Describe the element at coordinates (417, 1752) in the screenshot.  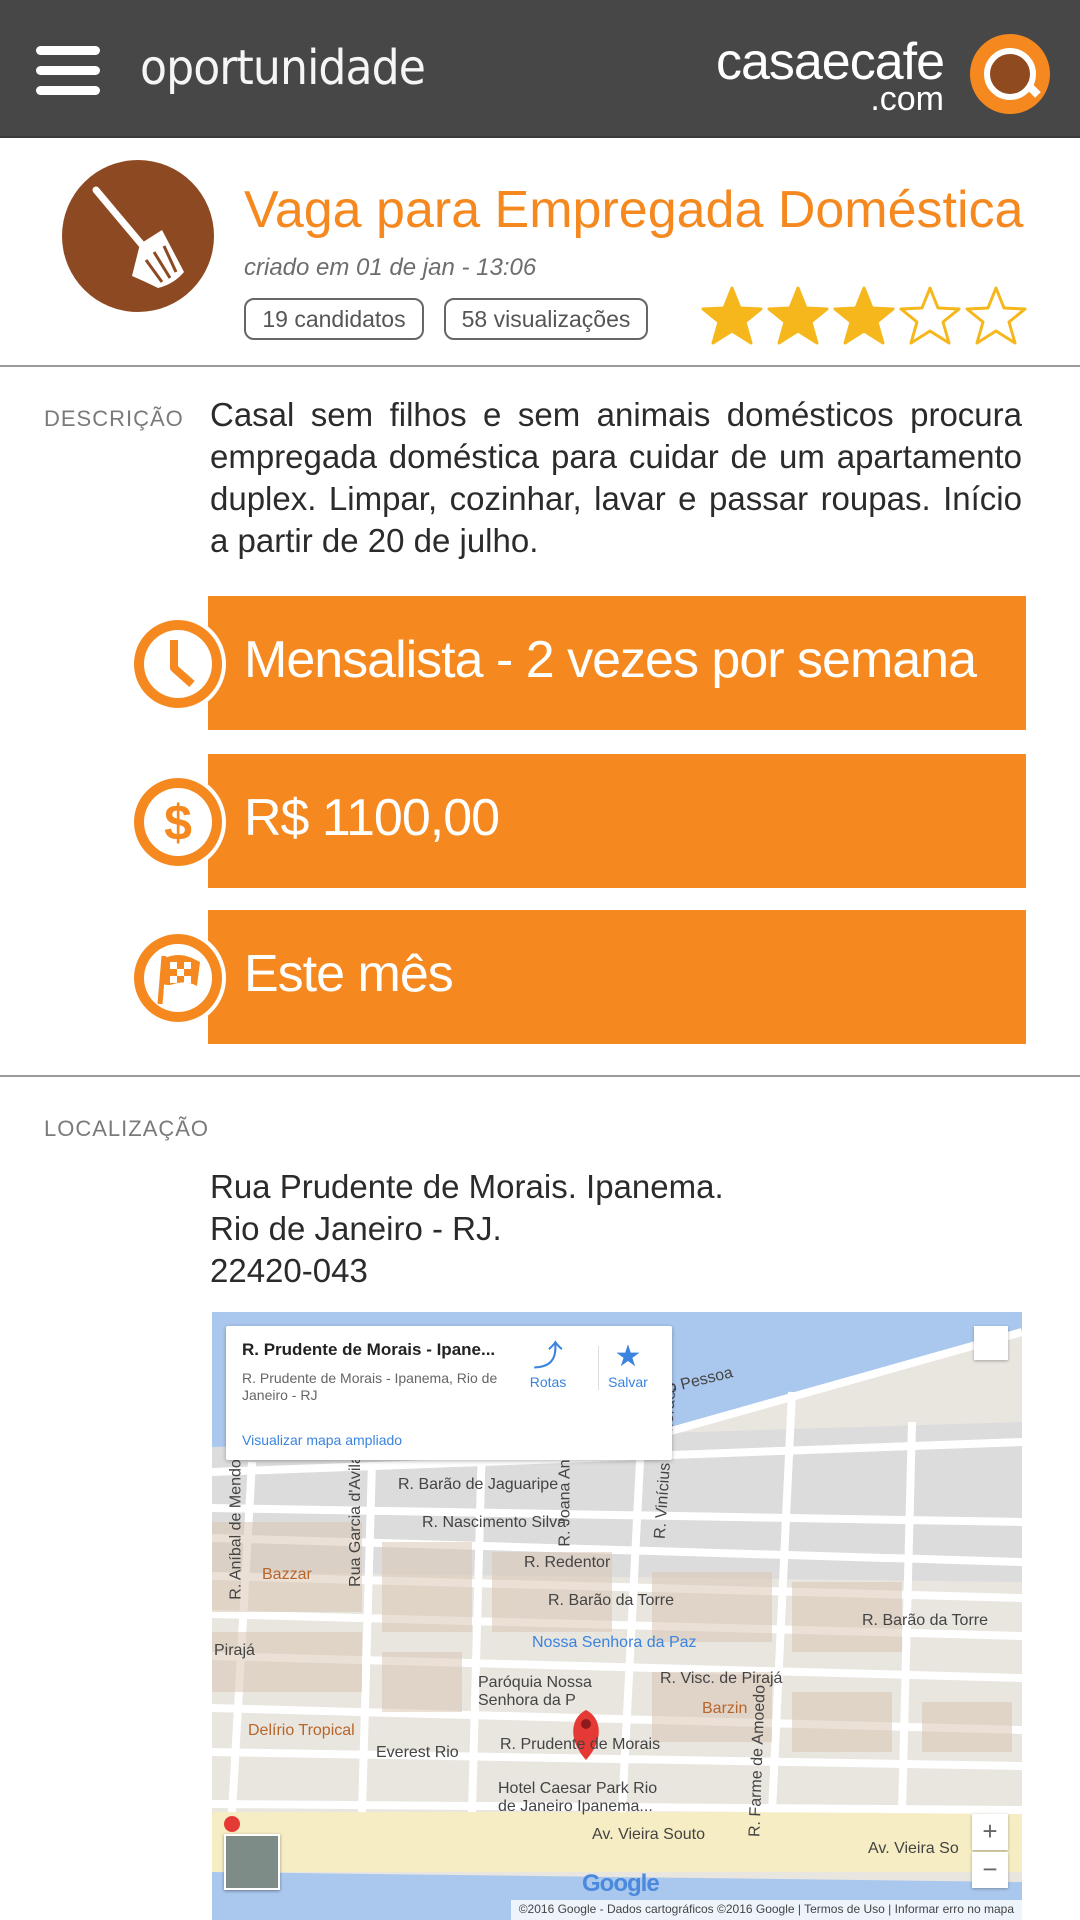
I see `map-label: Everest Rio` at that location.